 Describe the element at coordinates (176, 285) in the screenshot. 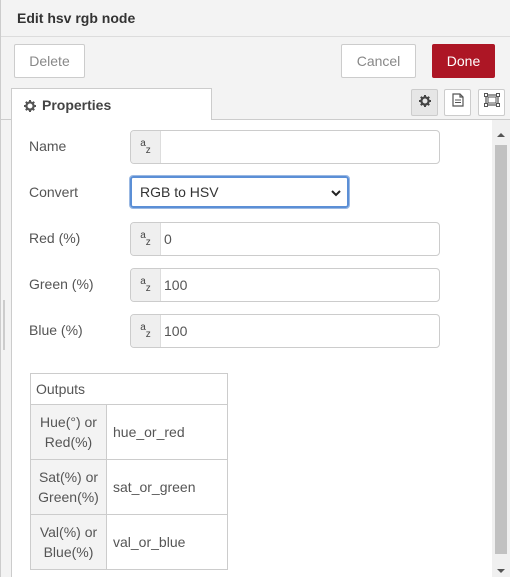

I see `green-value: 100` at that location.